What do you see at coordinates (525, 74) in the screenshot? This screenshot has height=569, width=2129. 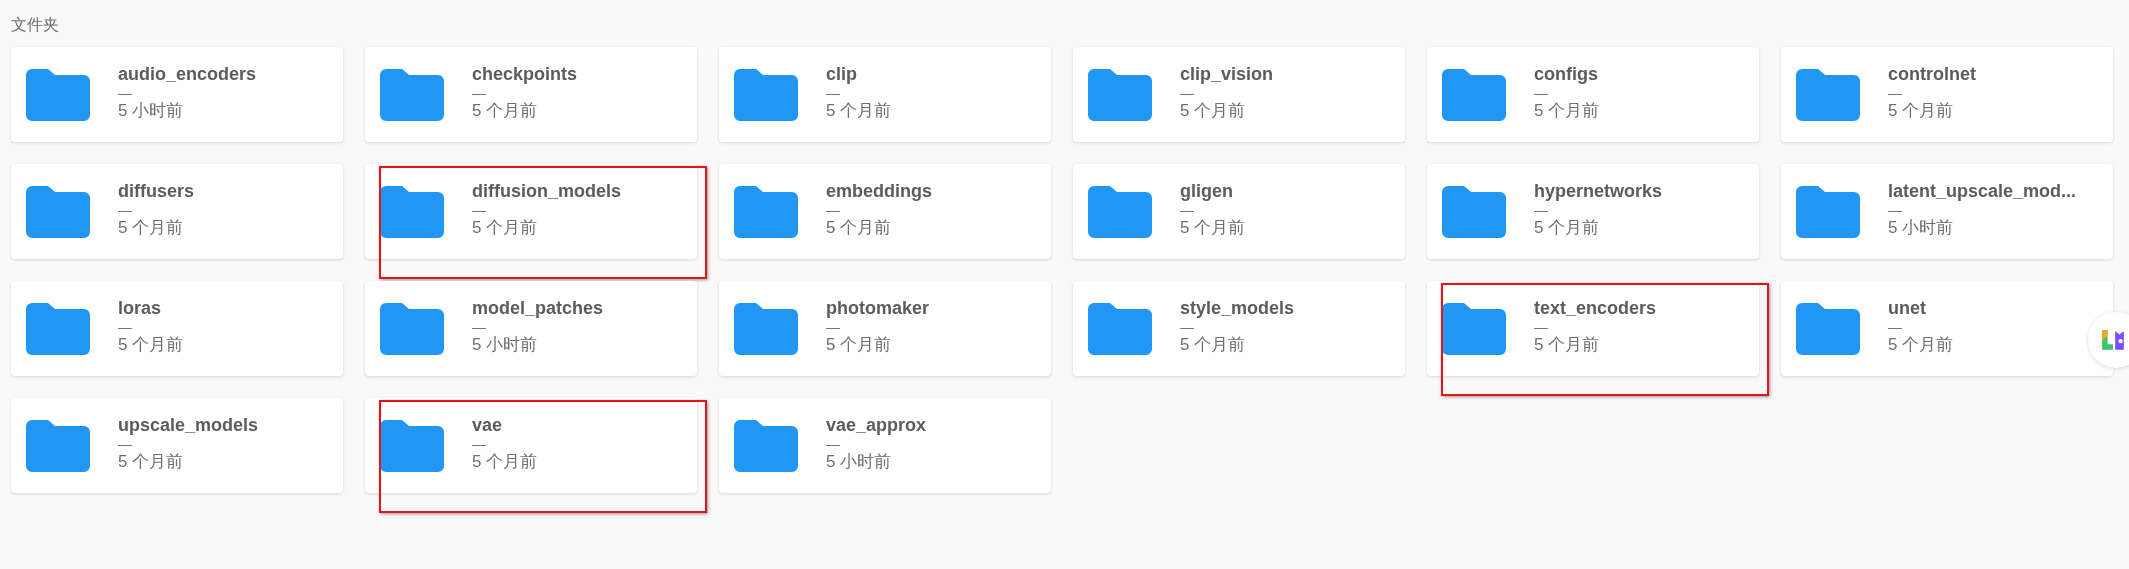 I see `folder-name: checkpoints` at bounding box center [525, 74].